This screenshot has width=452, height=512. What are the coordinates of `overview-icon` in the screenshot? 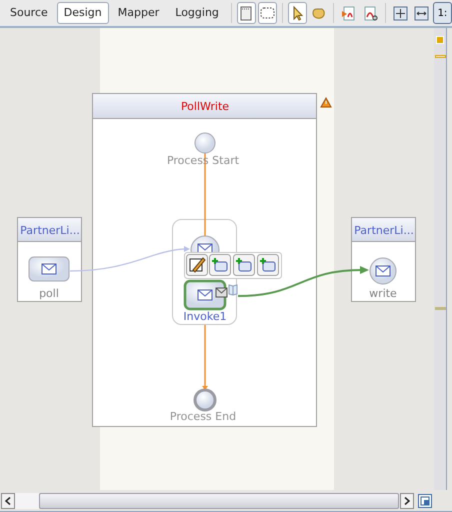 It's located at (425, 501).